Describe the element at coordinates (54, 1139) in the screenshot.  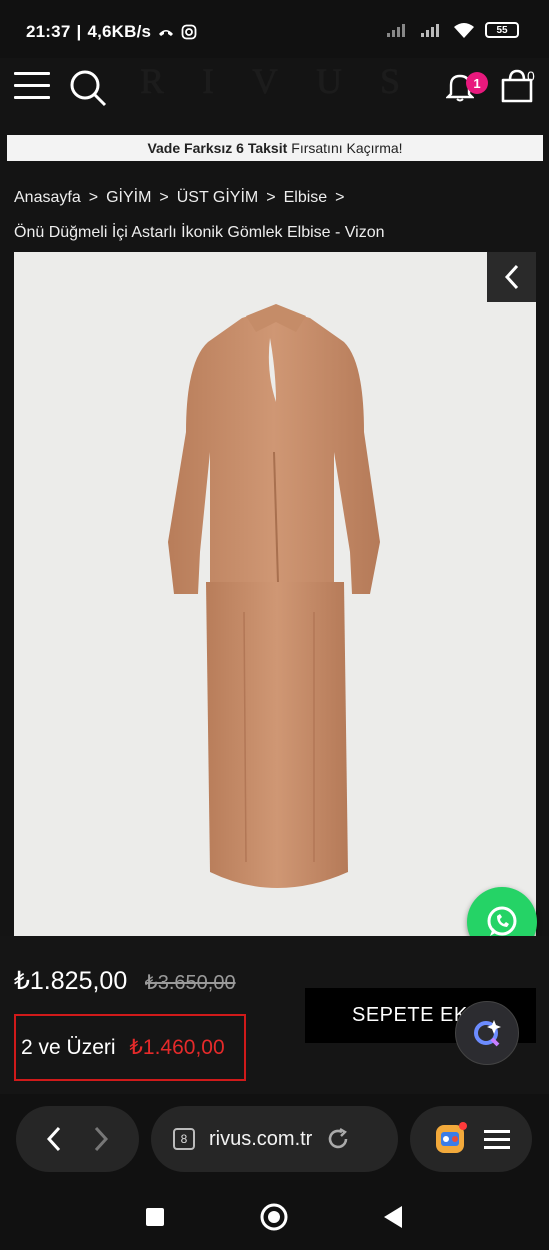
I see `browser-back-icon` at that location.